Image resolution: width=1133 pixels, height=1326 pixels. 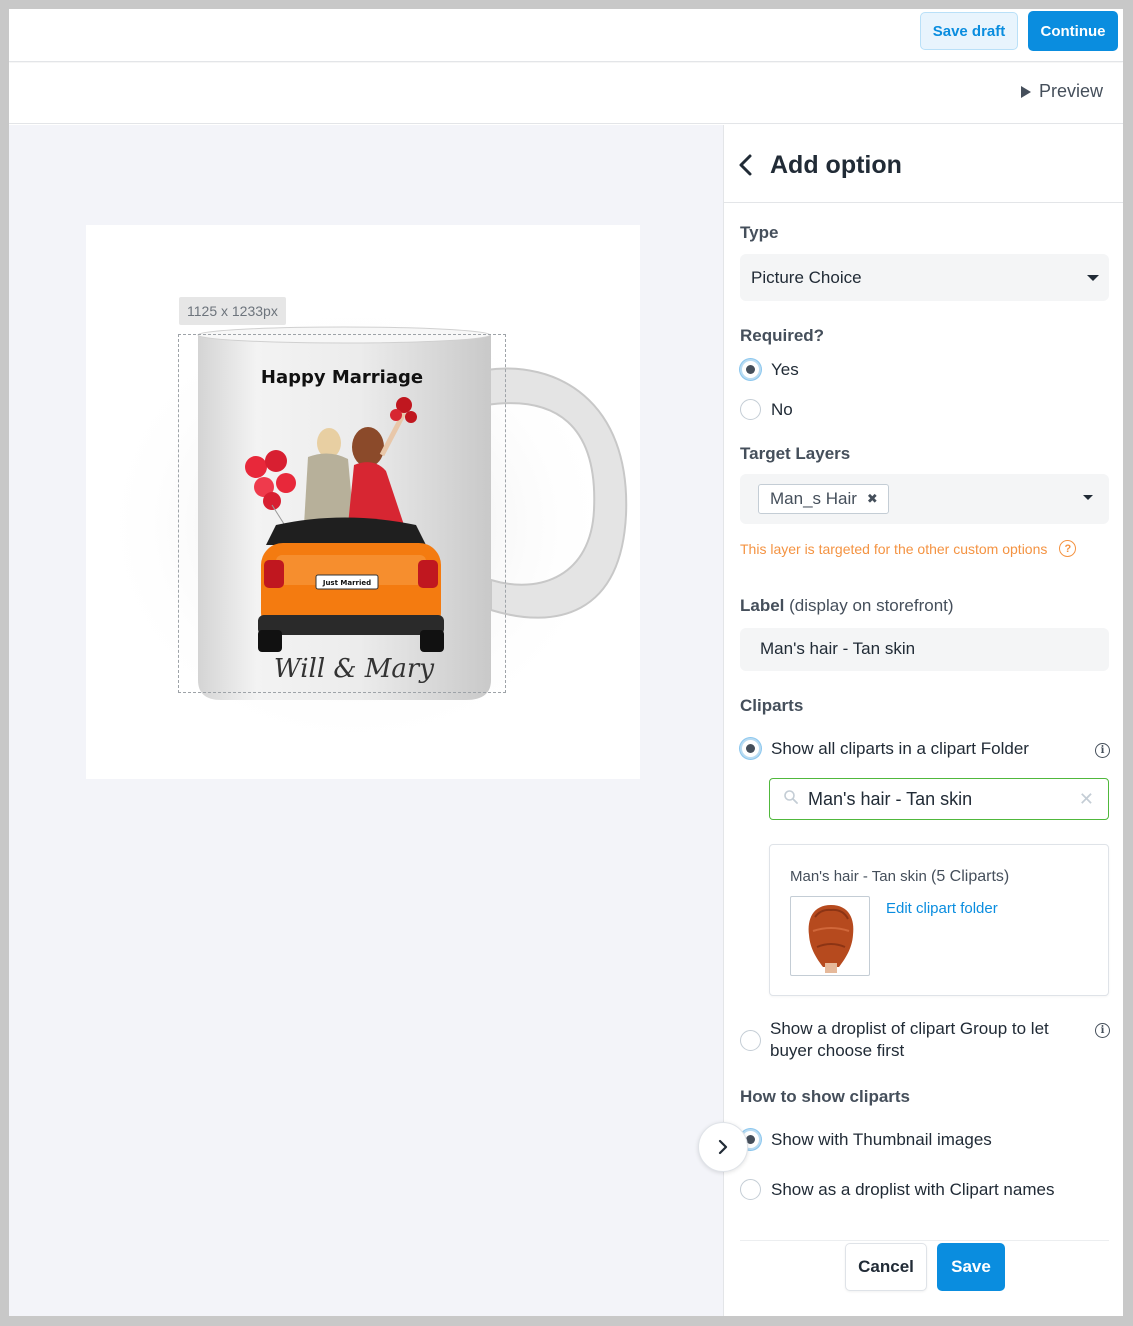 What do you see at coordinates (232, 311) in the screenshot?
I see `size-tag: 1125 x 1233px` at bounding box center [232, 311].